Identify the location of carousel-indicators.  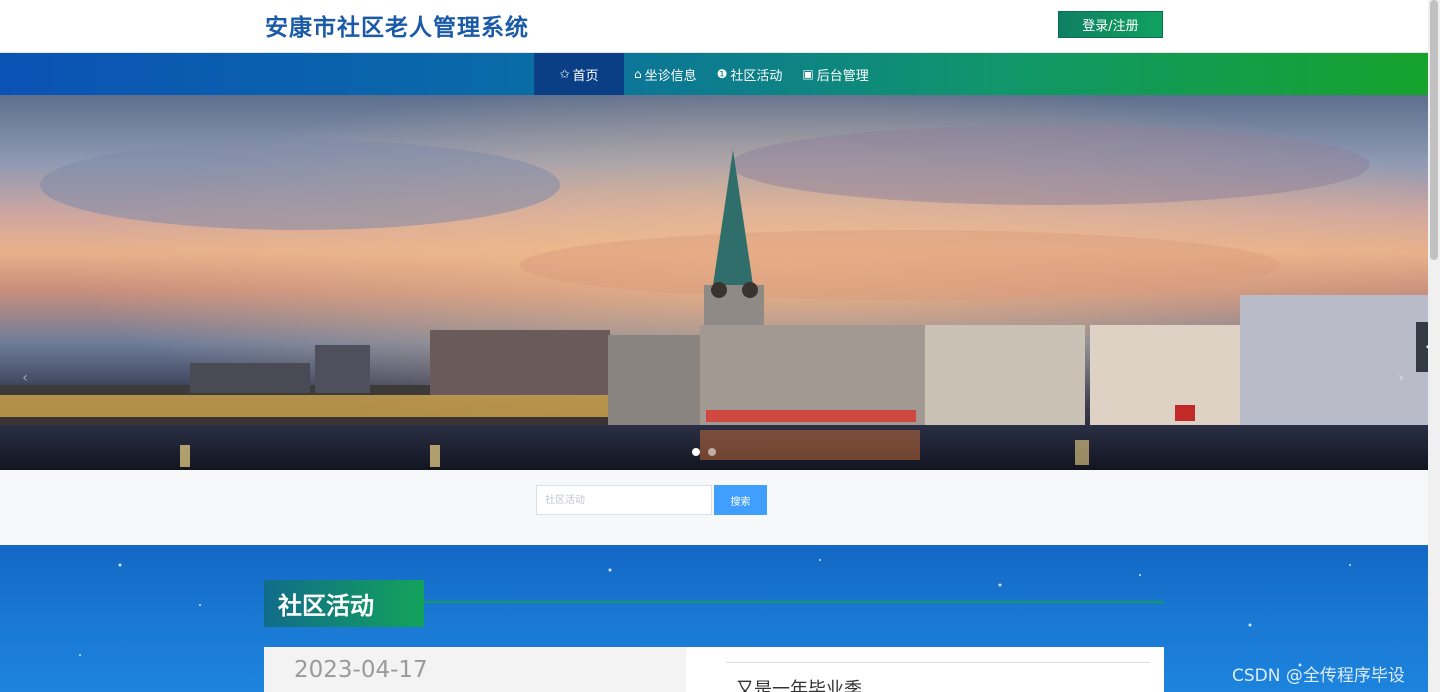
(704, 452).